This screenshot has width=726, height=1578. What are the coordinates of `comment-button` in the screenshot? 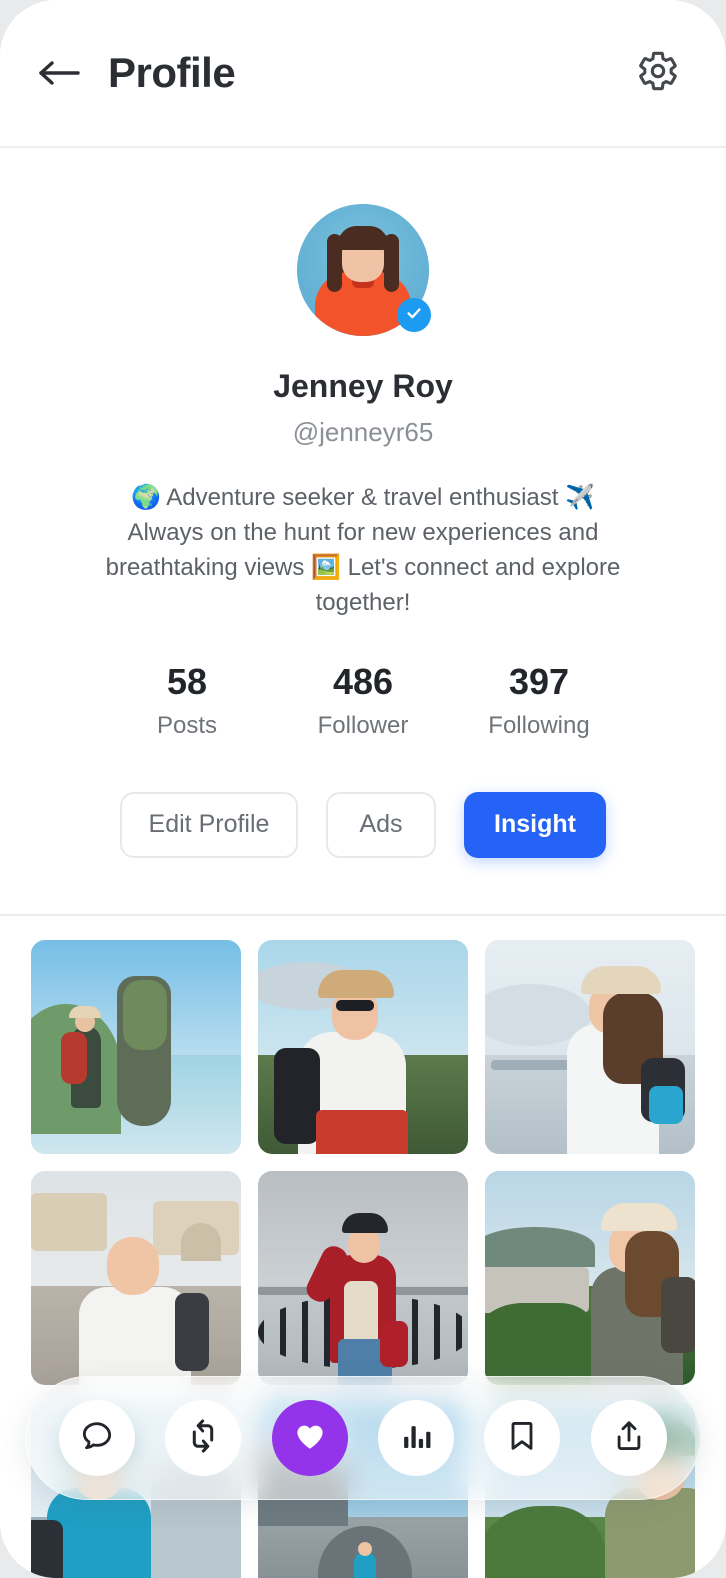 It's located at (97, 1438).